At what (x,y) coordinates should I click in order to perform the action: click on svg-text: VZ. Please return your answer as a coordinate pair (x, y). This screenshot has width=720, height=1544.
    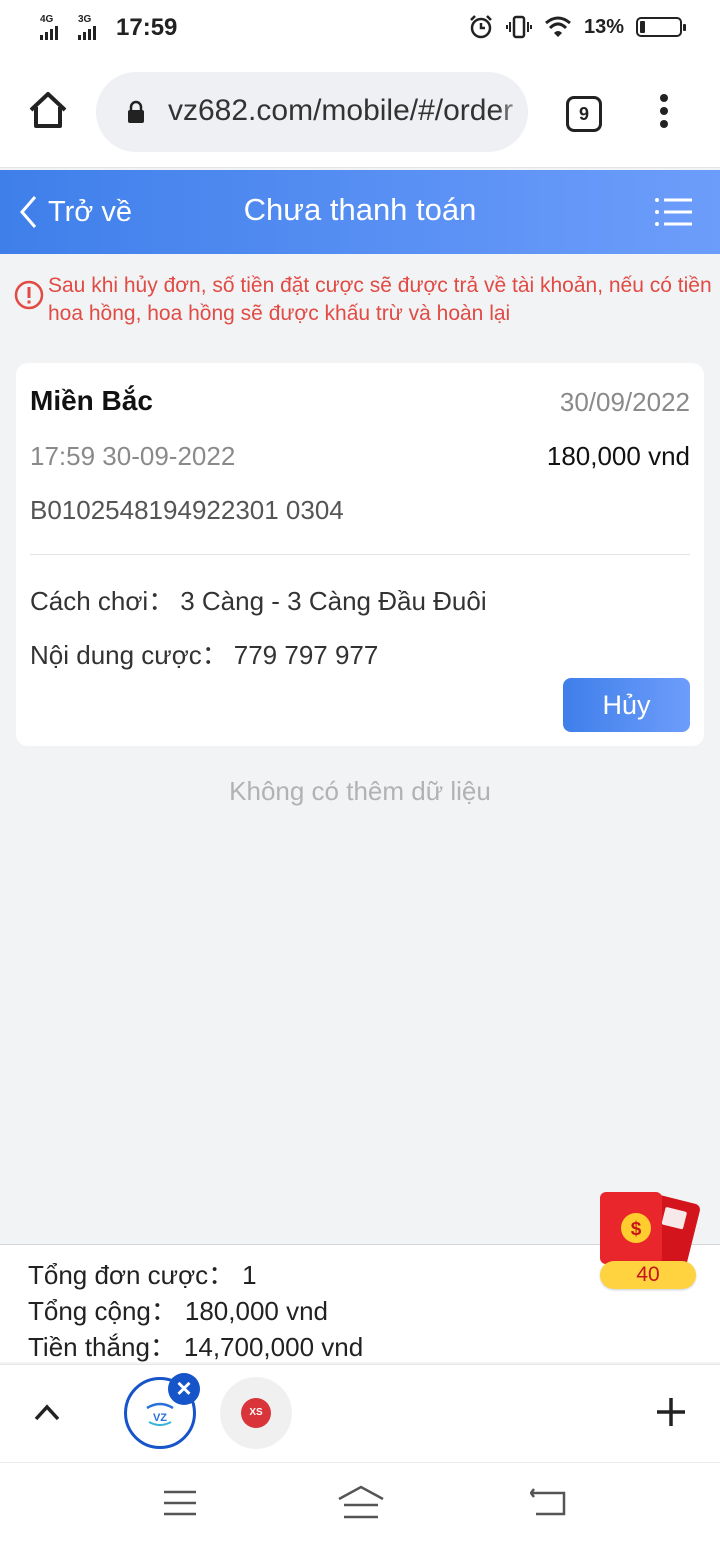
    Looking at the image, I should click on (160, 1418).